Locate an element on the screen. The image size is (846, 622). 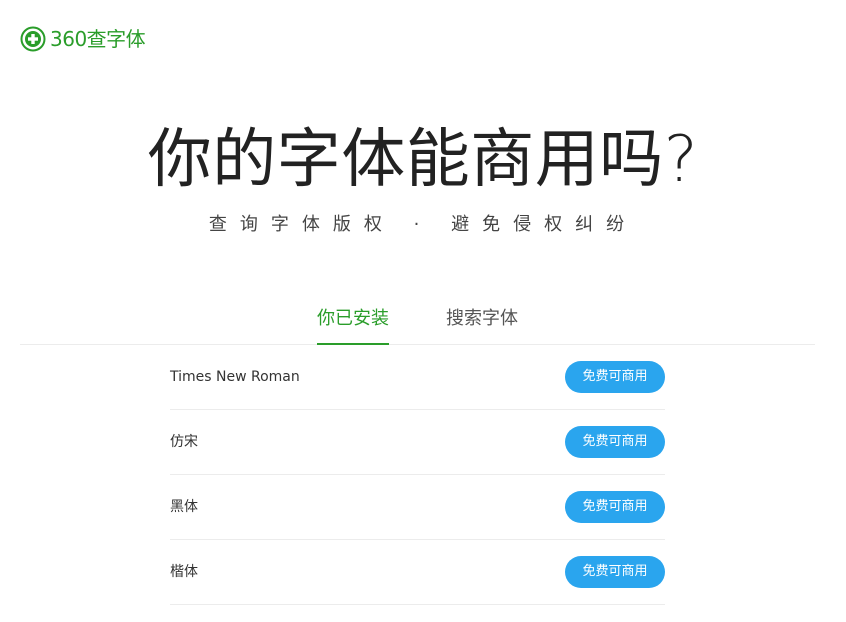
font-name: 楷体 is located at coordinates (184, 572).